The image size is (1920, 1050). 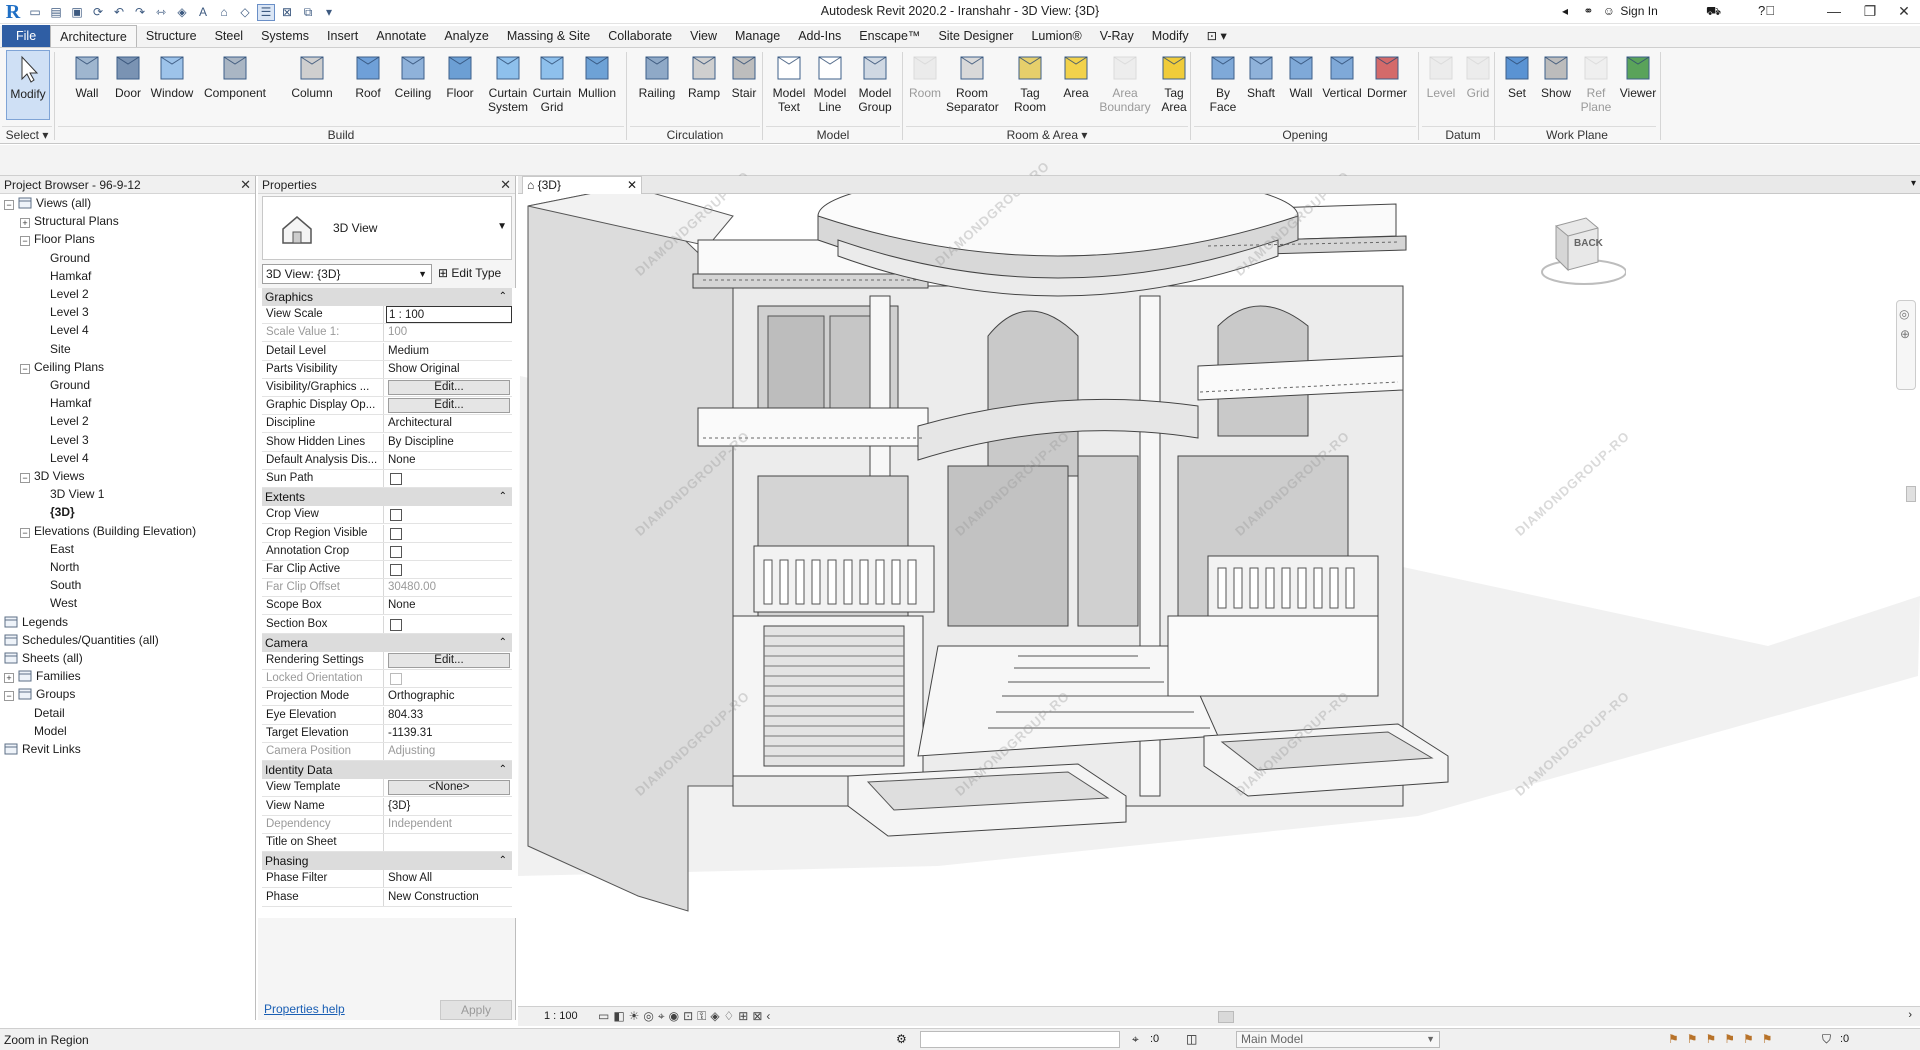 I want to click on grid-tool: Grid, so click(x=1478, y=87).